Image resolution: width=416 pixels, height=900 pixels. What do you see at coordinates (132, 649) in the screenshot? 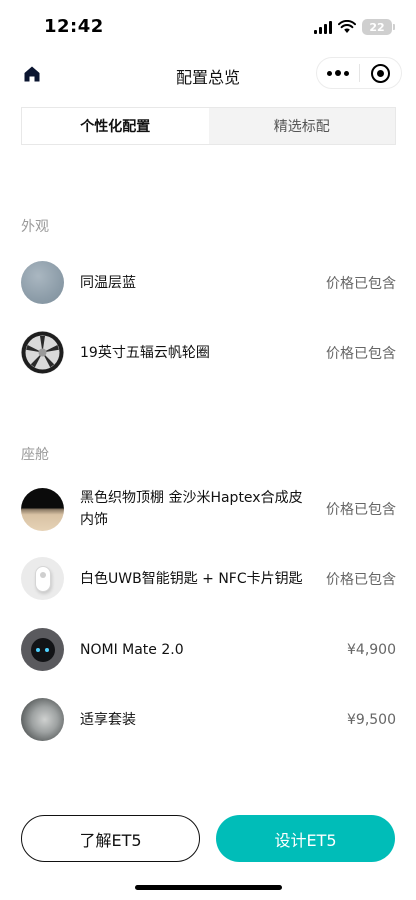
I see `item-name: NOMI Mate 2.0` at bounding box center [132, 649].